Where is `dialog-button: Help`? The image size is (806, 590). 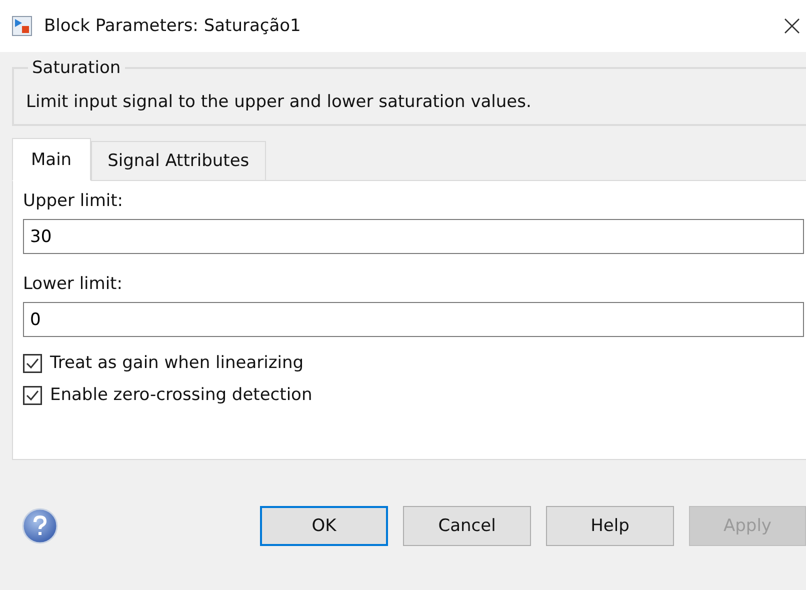
dialog-button: Help is located at coordinates (610, 526).